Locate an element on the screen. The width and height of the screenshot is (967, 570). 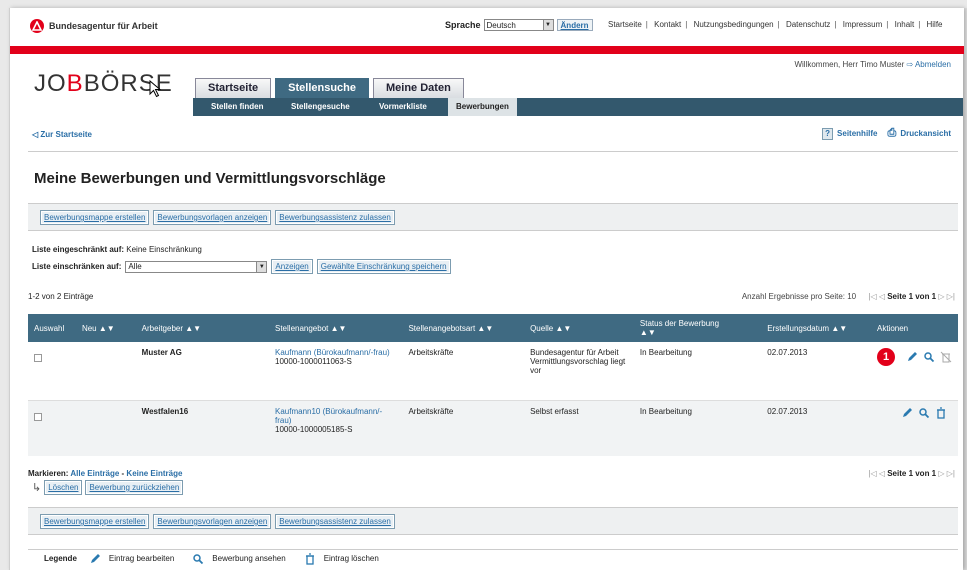
back-link: ◁ Zur Startseite is located at coordinates (62, 134).